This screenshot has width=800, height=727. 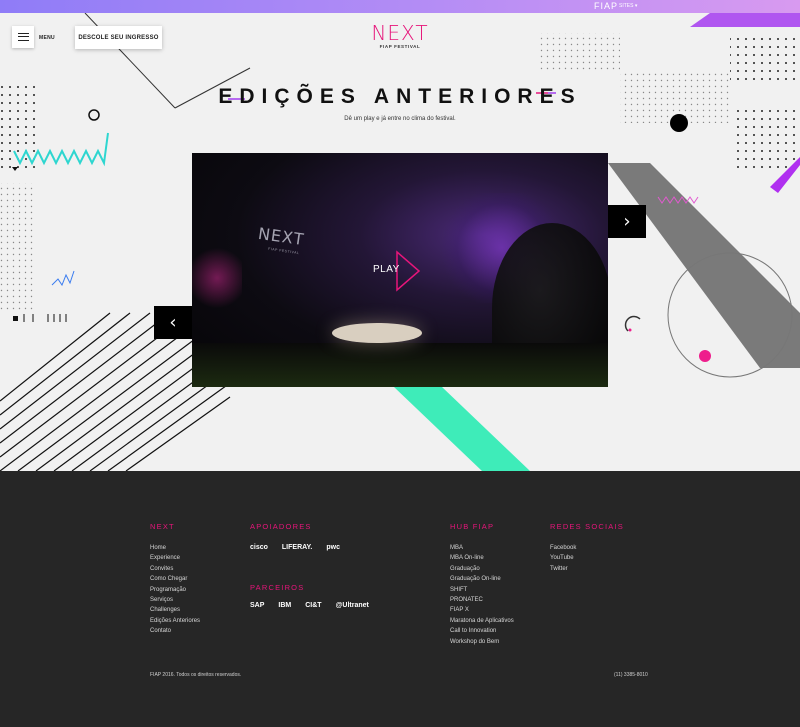 I want to click on footer-link: Twitter, so click(x=587, y=569).